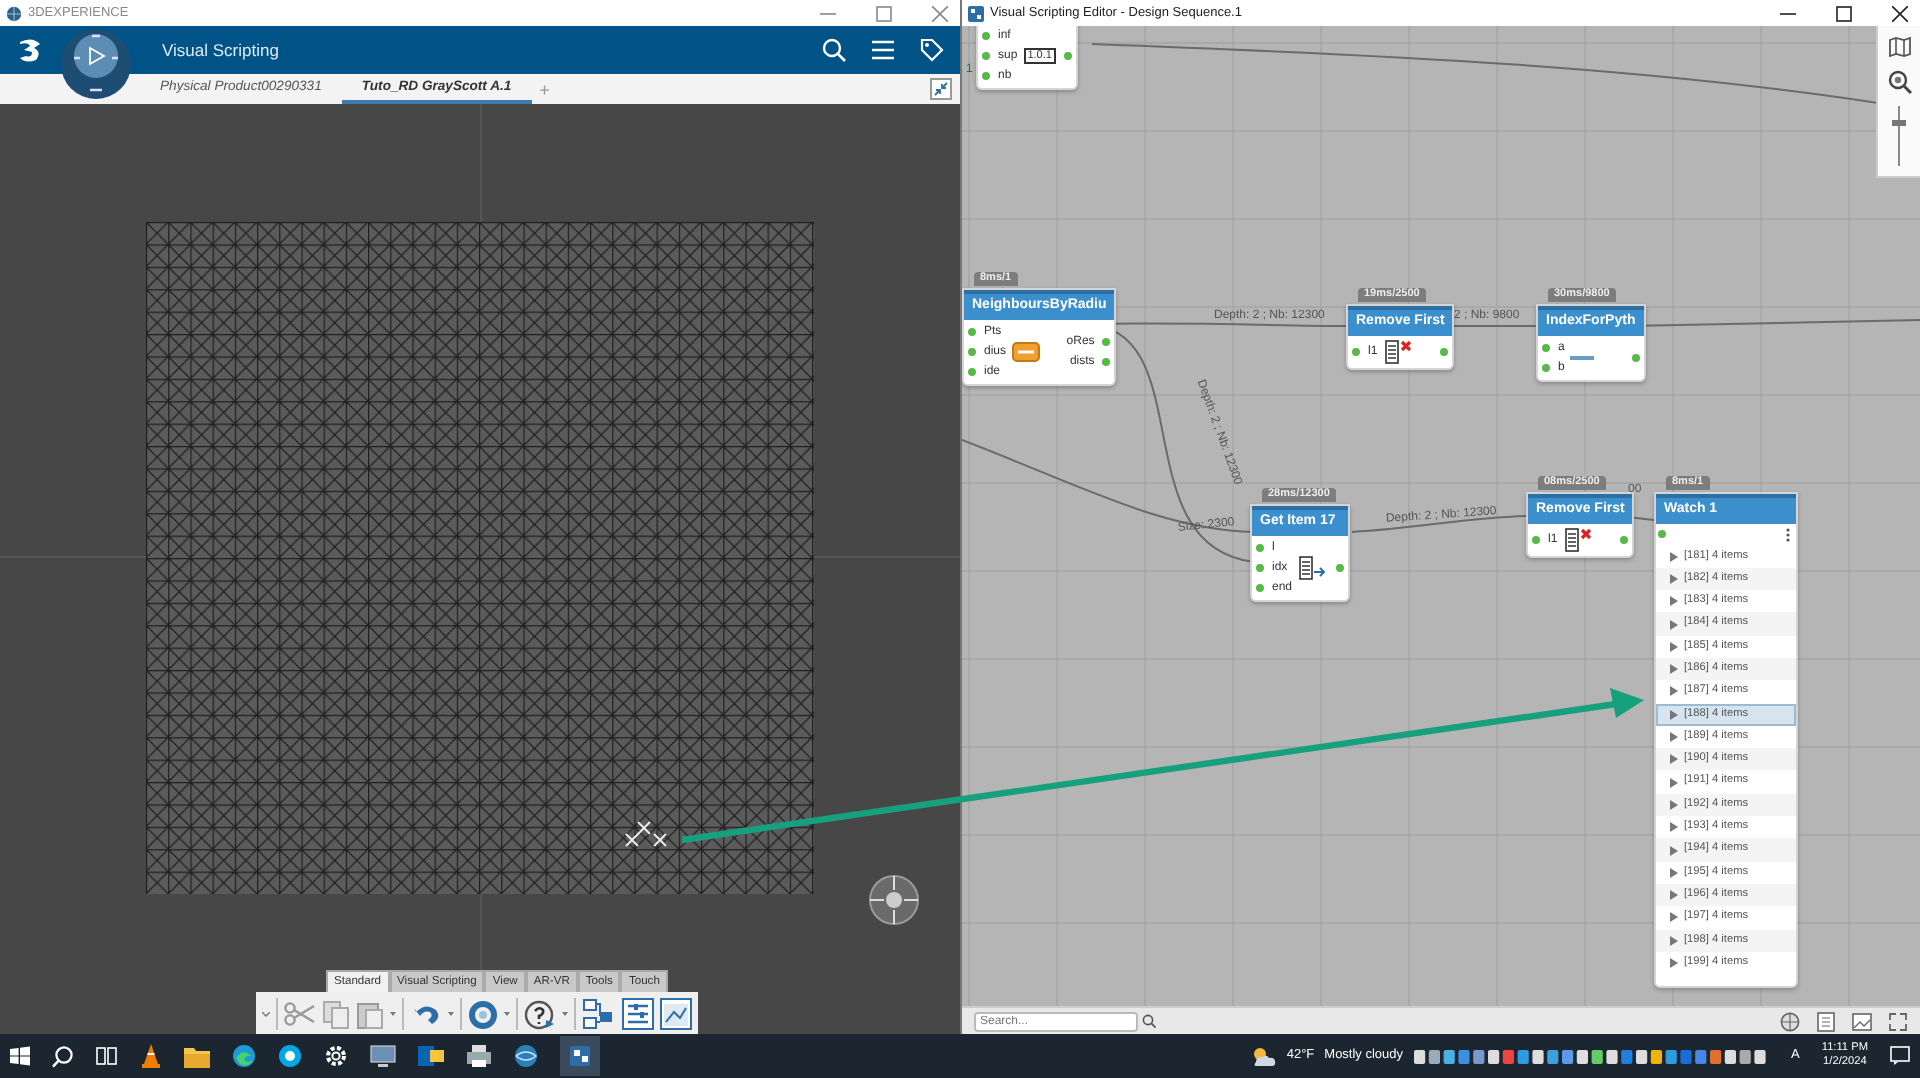  Describe the element at coordinates (1263, 1056) in the screenshot. I see `weather-icon` at that location.